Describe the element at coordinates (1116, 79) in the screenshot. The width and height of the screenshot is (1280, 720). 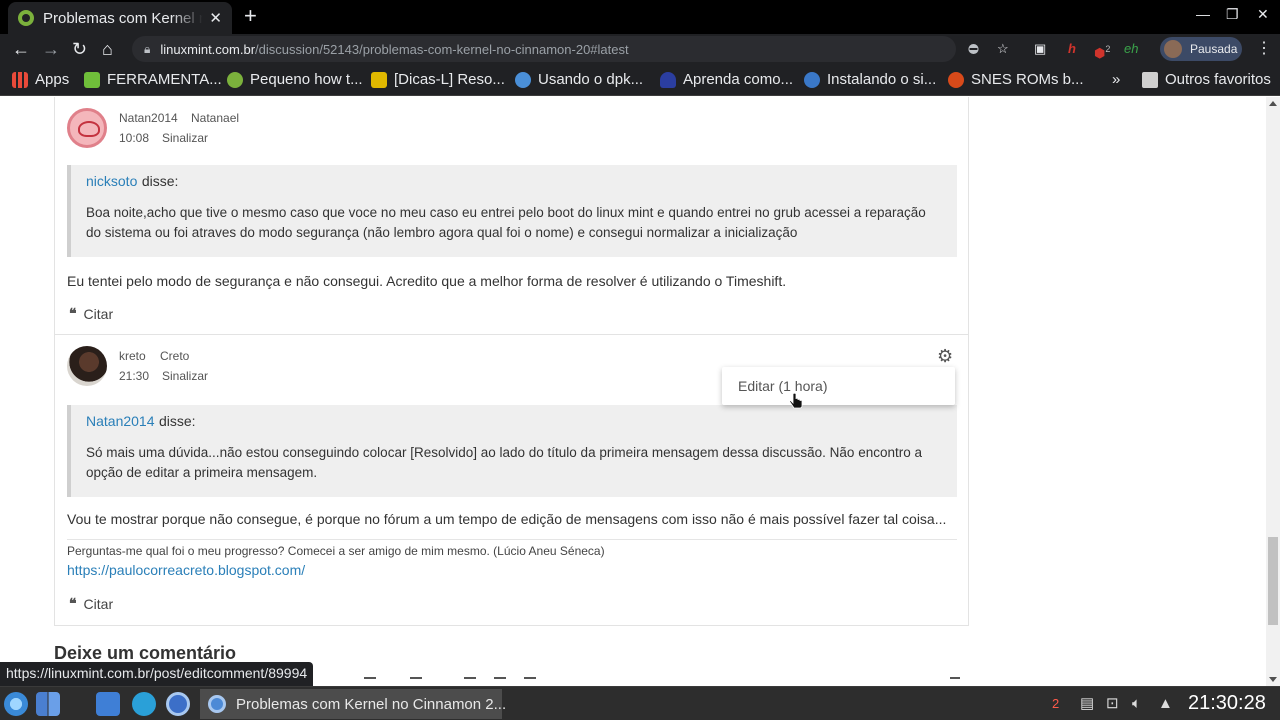
I see `bookmarks-overflow-icon: »` at that location.